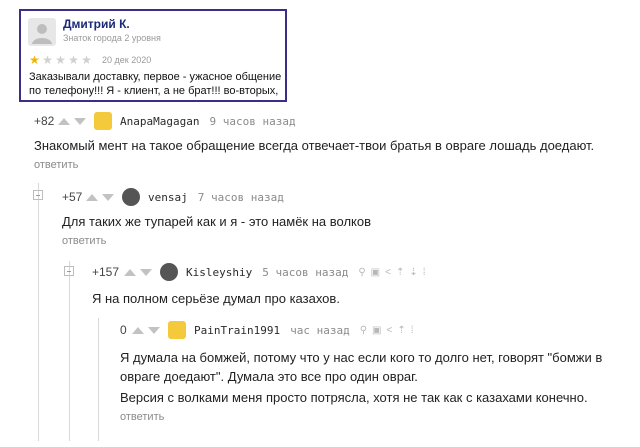 The width and height of the screenshot is (640, 447). Describe the element at coordinates (320, 330) in the screenshot. I see `comment-time: час назад` at that location.